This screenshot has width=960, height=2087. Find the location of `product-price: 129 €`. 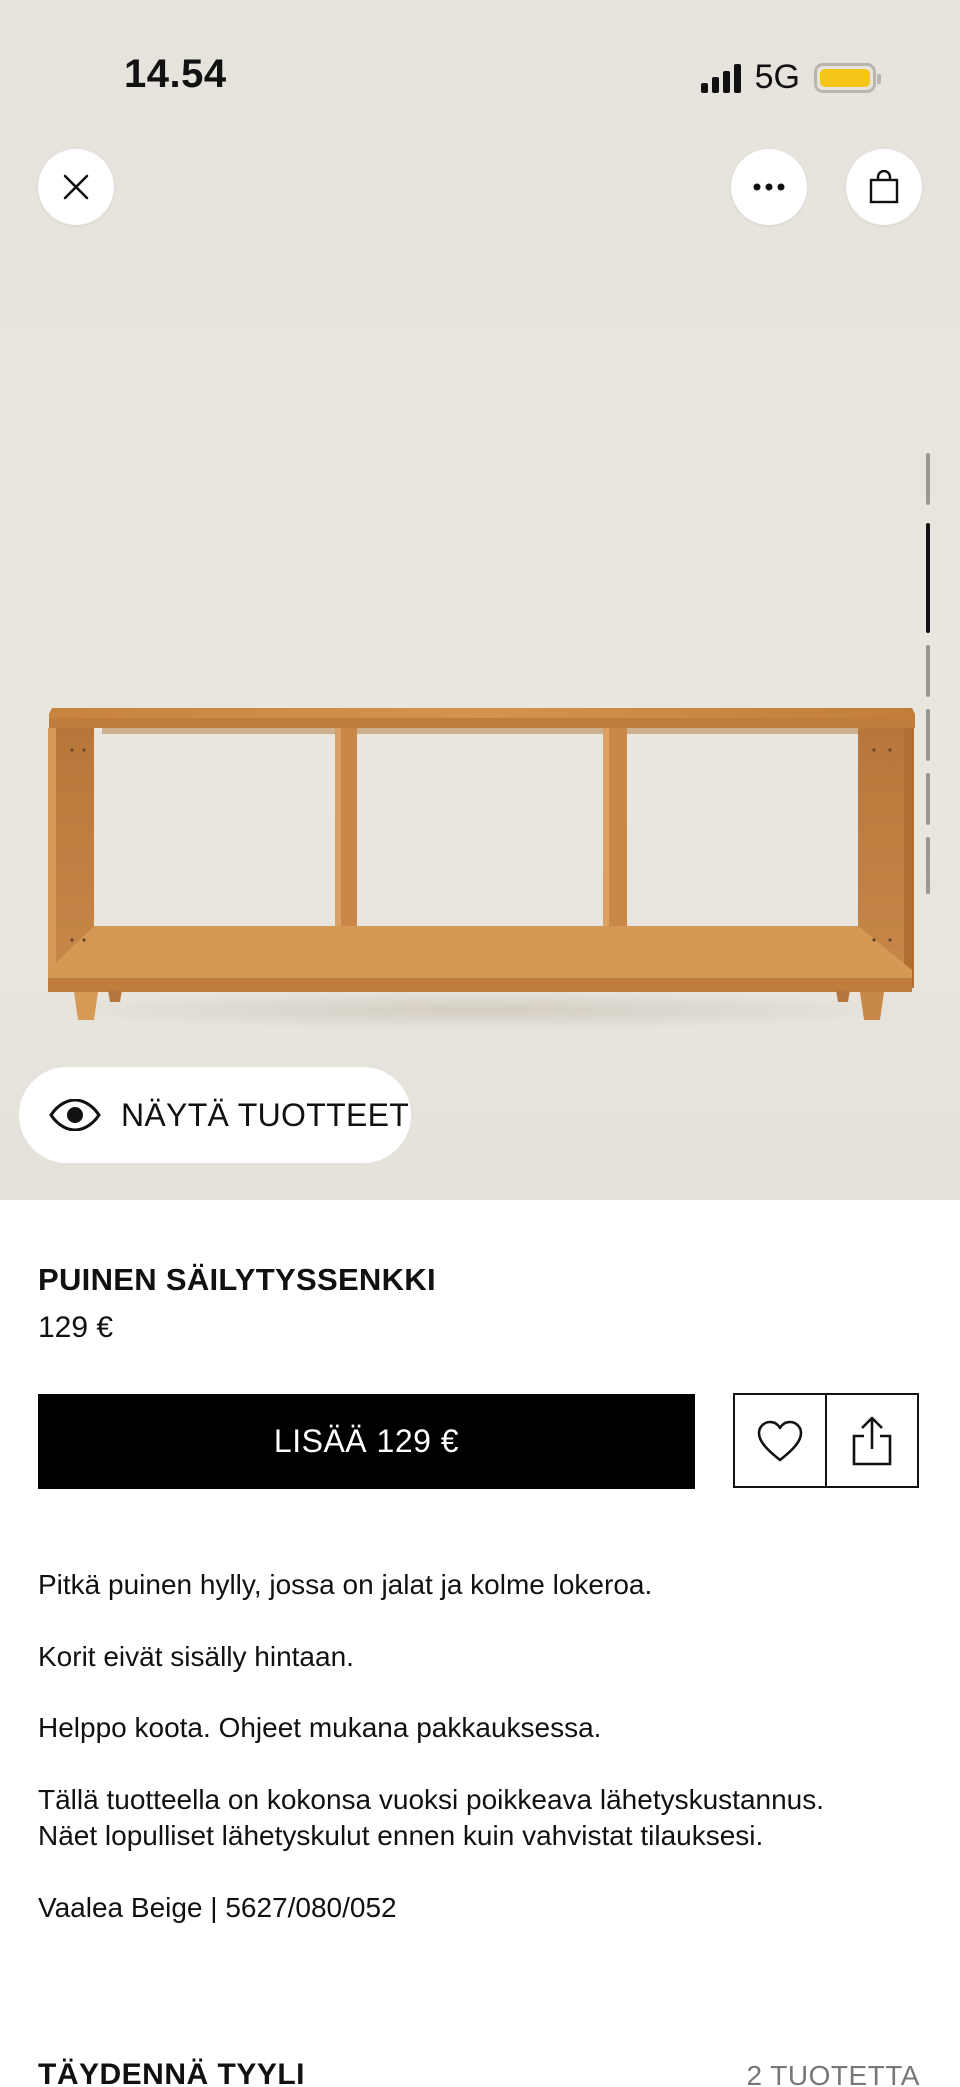

product-price: 129 € is located at coordinates (76, 1327).